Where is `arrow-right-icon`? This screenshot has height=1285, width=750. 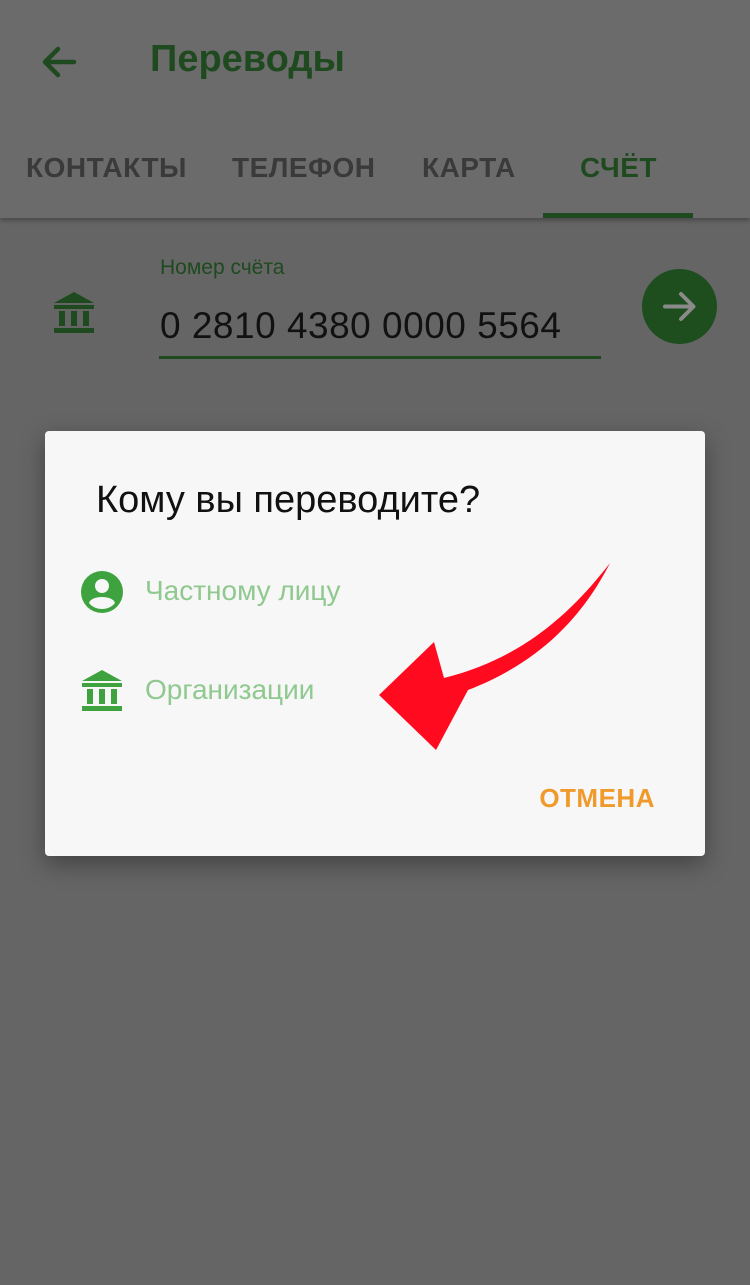 arrow-right-icon is located at coordinates (679, 306).